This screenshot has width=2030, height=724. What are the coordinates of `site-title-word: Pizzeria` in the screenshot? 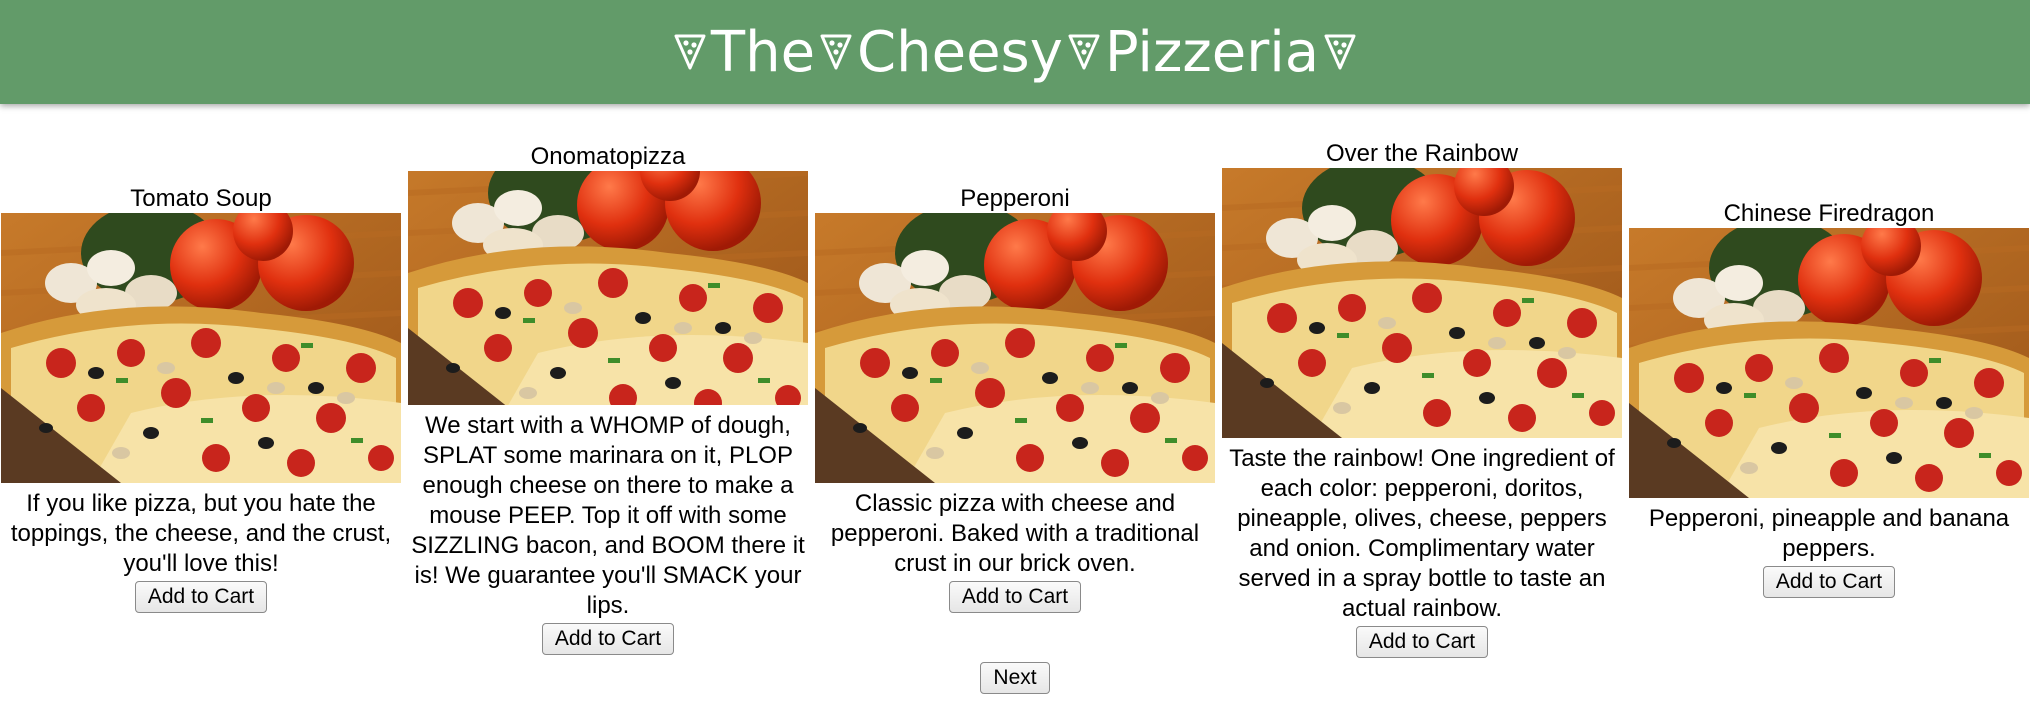 It's located at (1212, 52).